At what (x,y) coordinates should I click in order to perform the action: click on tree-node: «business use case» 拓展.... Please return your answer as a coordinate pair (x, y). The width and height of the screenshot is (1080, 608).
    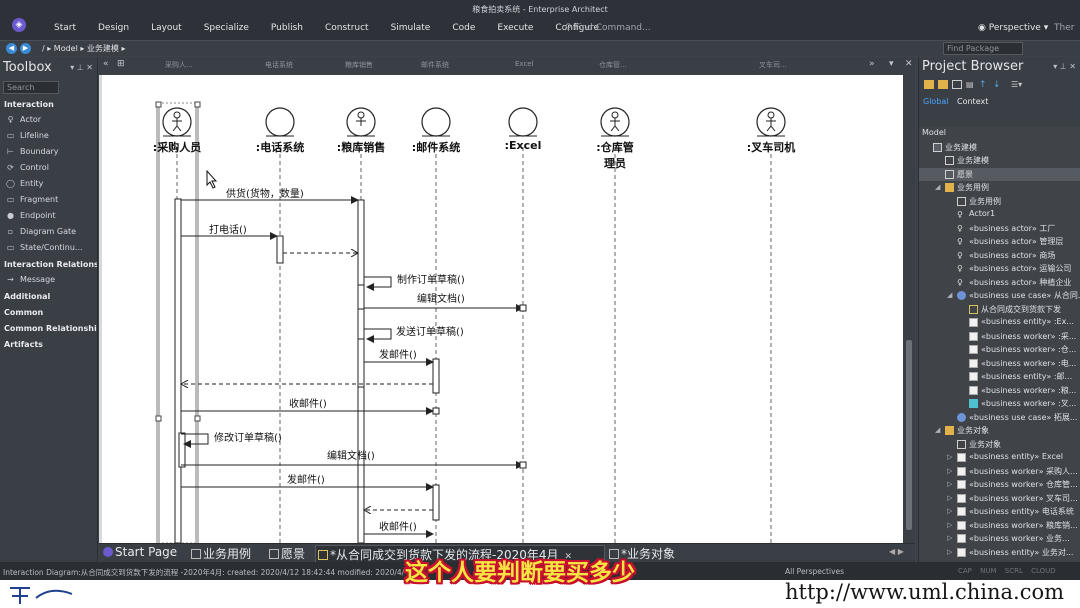
    Looking at the image, I should click on (999, 418).